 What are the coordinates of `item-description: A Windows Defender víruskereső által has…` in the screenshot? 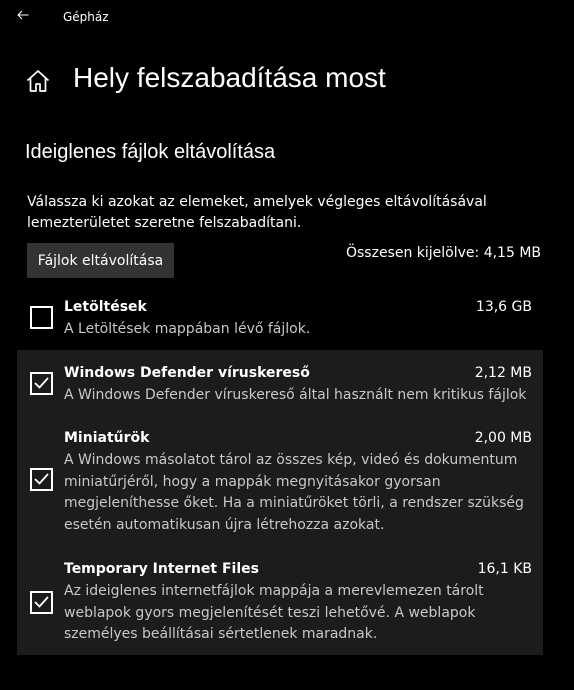 It's located at (295, 395).